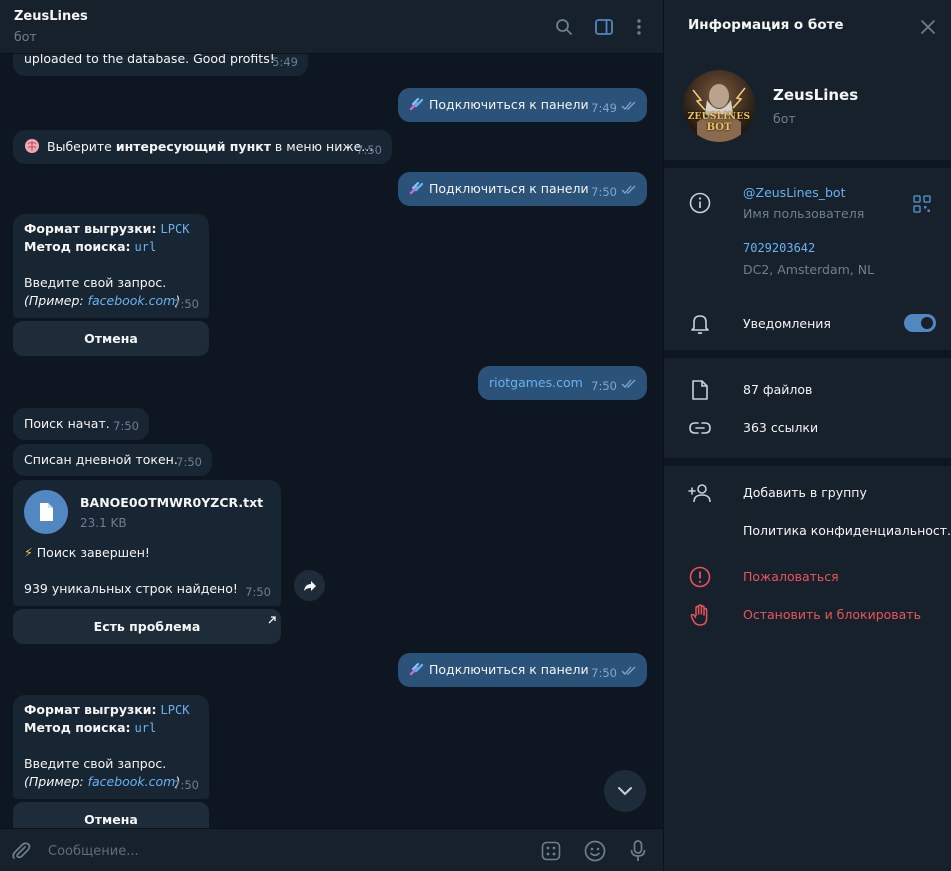  I want to click on add-to-group-label: Добавить в группу, so click(805, 492).